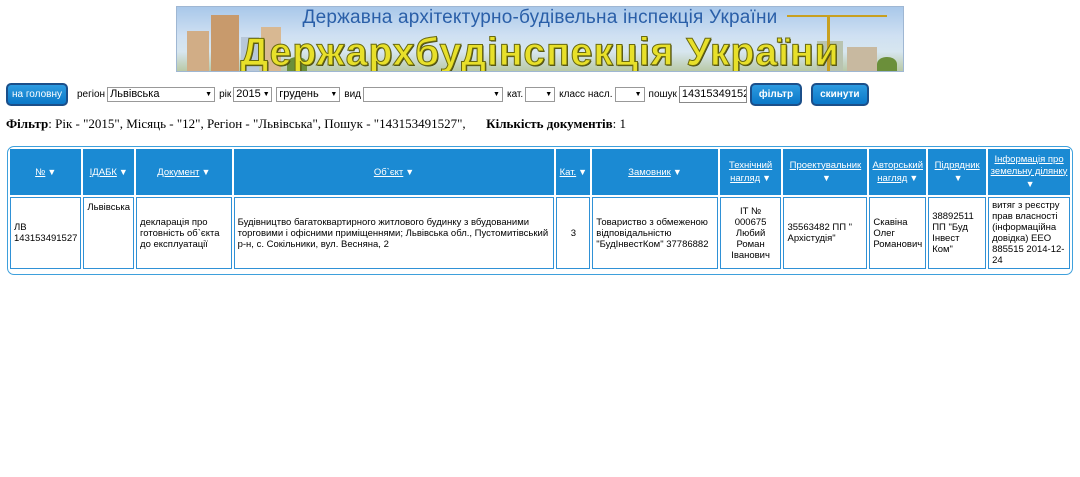  What do you see at coordinates (299, 94) in the screenshot?
I see `month-select-value: грудень` at bounding box center [299, 94].